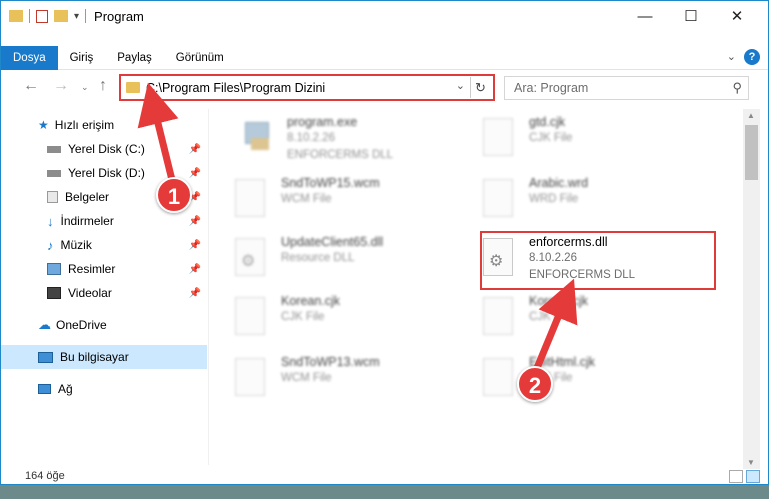 This screenshot has height=499, width=769. Describe the element at coordinates (330, 362) in the screenshot. I see `file-name: SndToWP13.wcm` at that location.